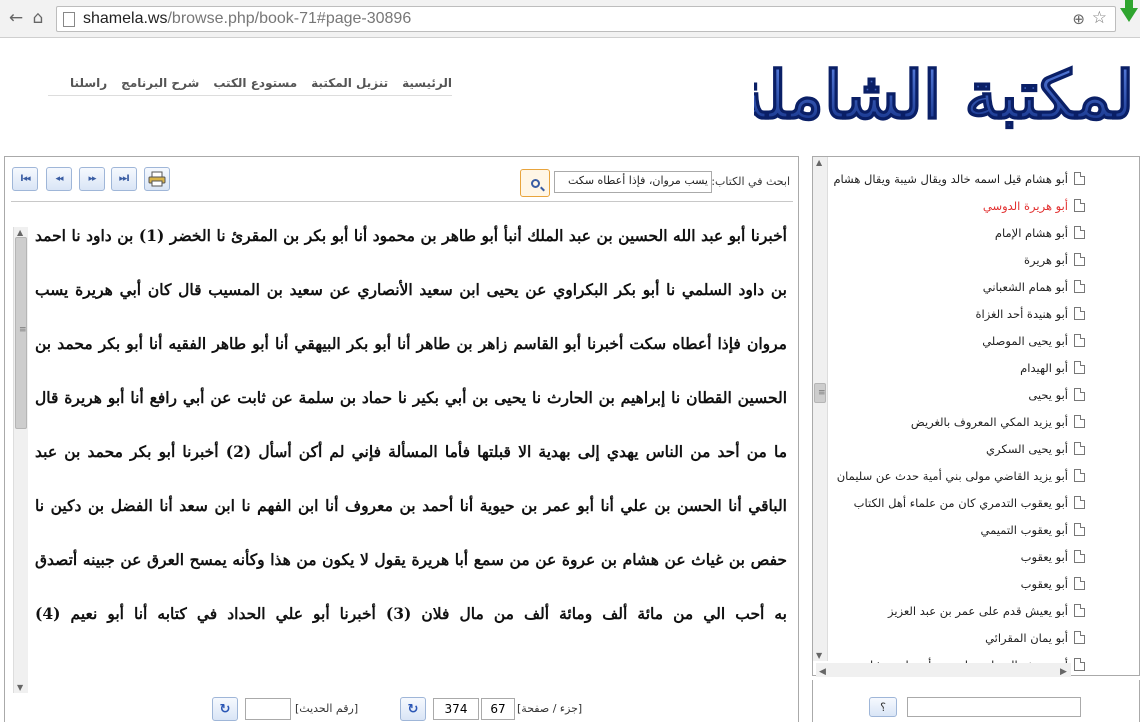 The width and height of the screenshot is (1140, 723). Describe the element at coordinates (402, 201) in the screenshot. I see `toolbar-divider` at that location.